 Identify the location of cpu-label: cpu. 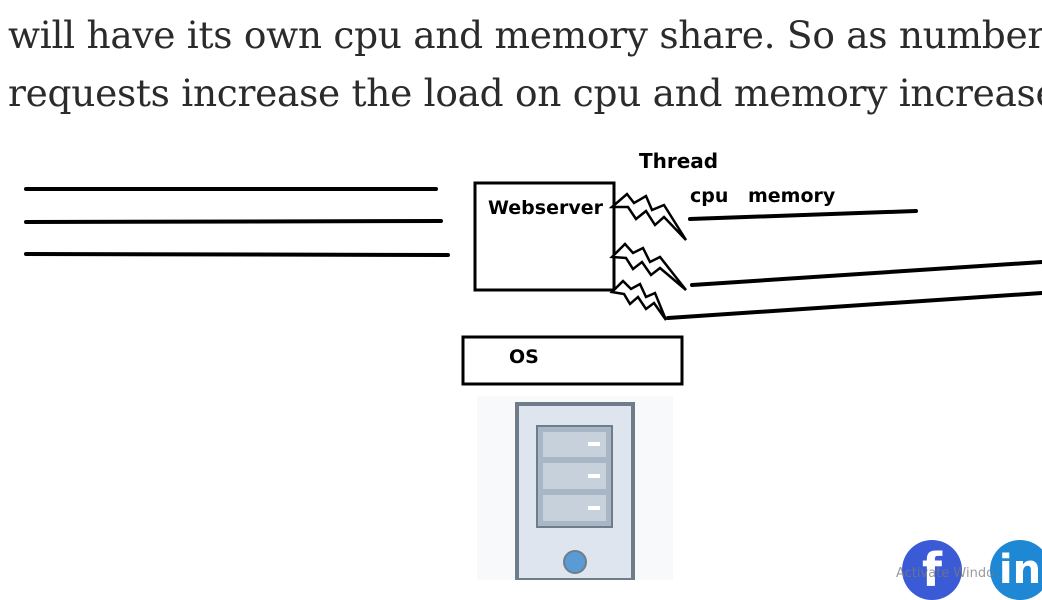
(709, 196).